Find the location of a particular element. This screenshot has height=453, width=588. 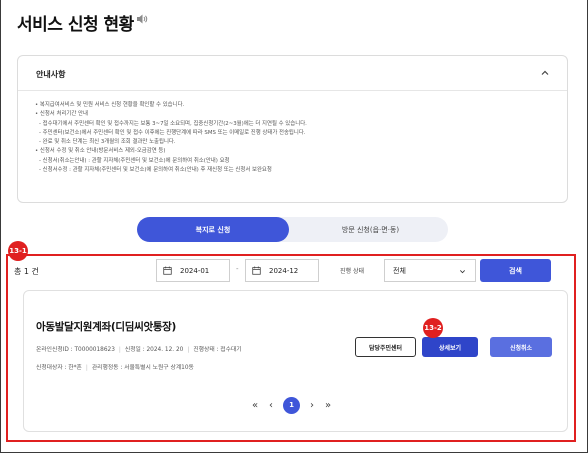

online-application-id: 온라인신청ID : T0000018623 is located at coordinates (75, 350).